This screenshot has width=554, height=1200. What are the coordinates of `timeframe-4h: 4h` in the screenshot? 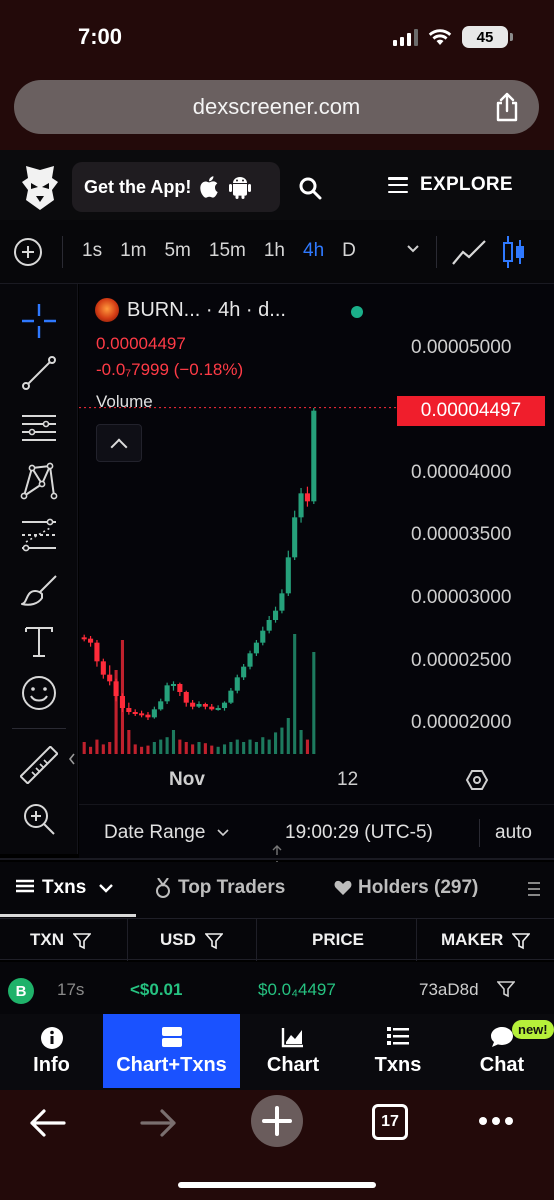 It's located at (313, 251).